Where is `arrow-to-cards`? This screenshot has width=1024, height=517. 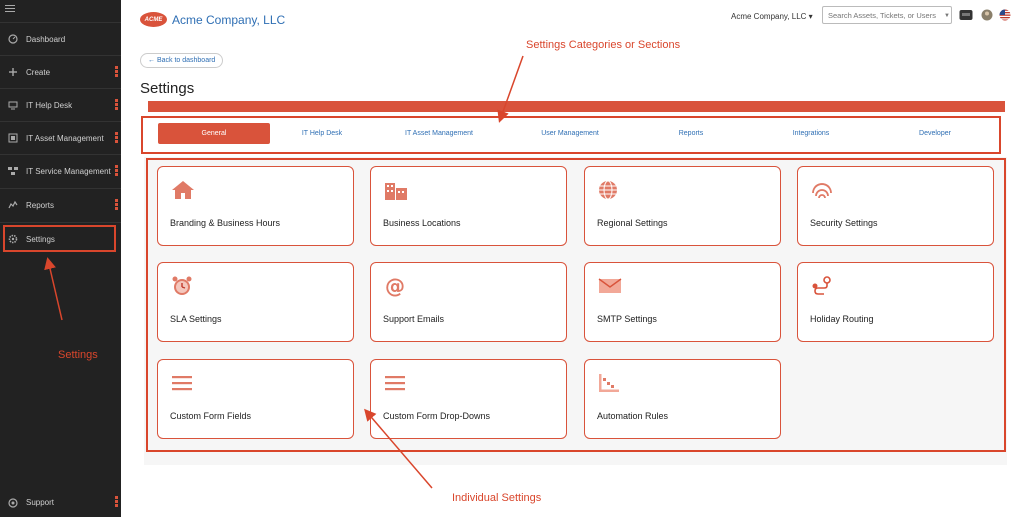
arrow-to-cards is located at coordinates (398, 448).